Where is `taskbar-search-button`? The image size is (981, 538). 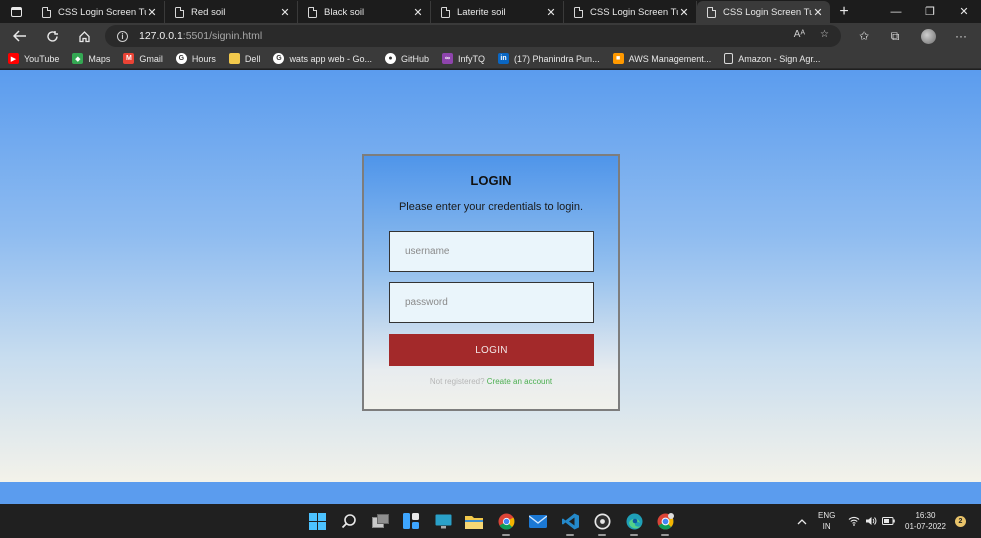
taskbar-search-button is located at coordinates (349, 521).